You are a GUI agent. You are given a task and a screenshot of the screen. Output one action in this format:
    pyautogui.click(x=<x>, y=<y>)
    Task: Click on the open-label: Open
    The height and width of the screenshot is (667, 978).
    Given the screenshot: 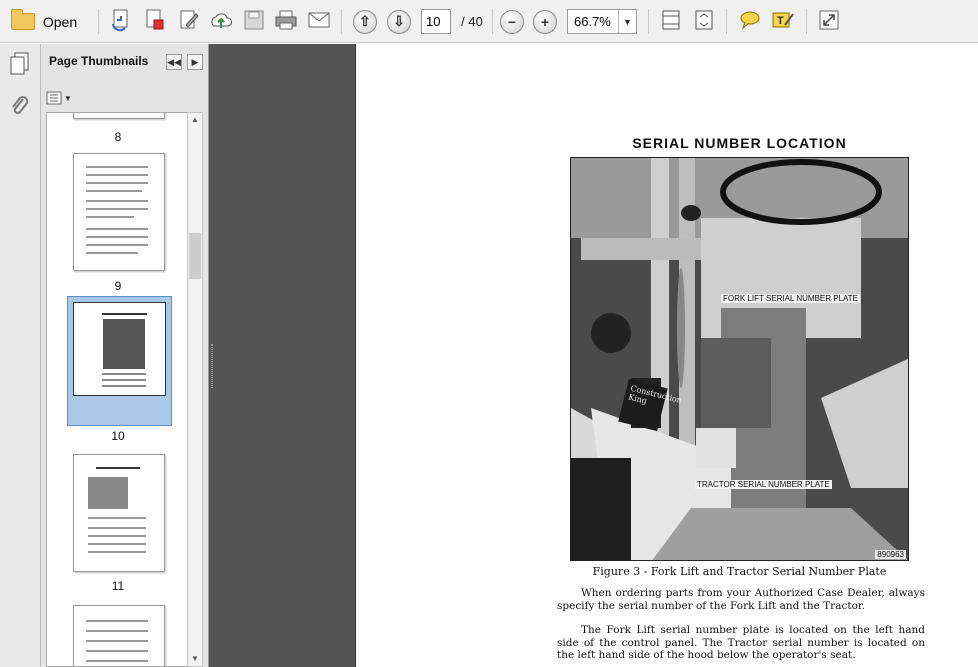 What is the action you would take?
    pyautogui.click(x=60, y=21)
    